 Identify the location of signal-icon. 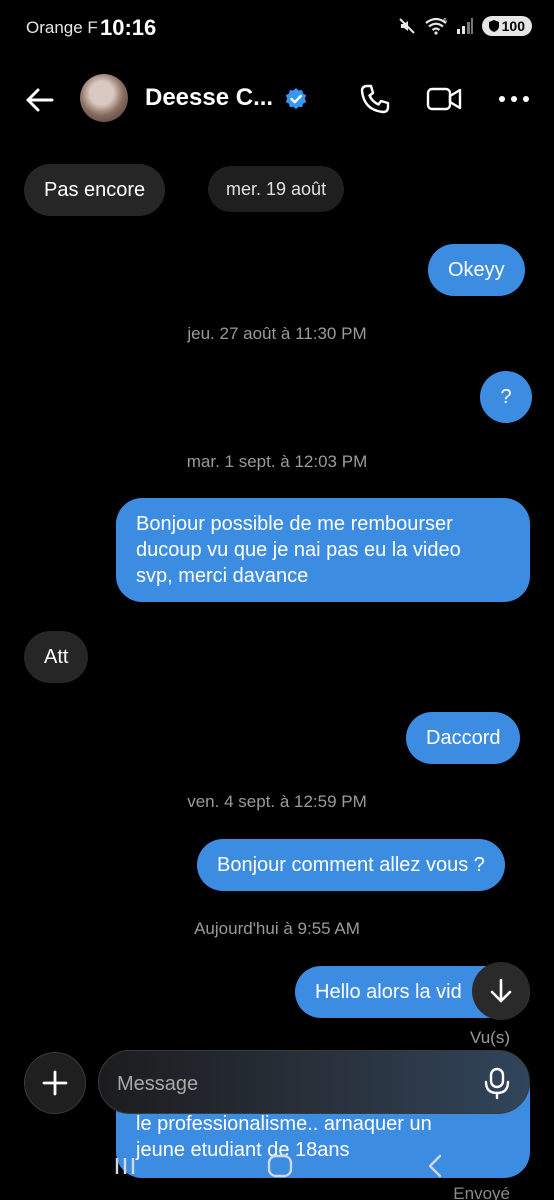
(464, 26).